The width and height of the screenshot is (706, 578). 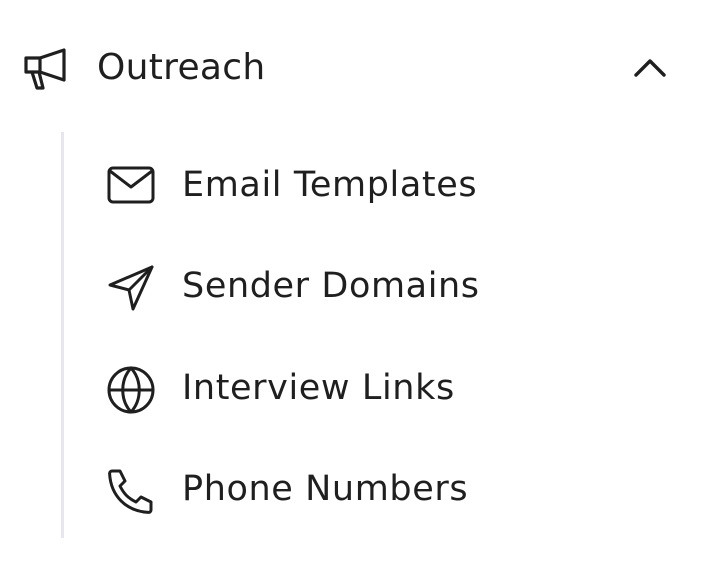 I want to click on nav-item-label: Email Templates, so click(x=330, y=185).